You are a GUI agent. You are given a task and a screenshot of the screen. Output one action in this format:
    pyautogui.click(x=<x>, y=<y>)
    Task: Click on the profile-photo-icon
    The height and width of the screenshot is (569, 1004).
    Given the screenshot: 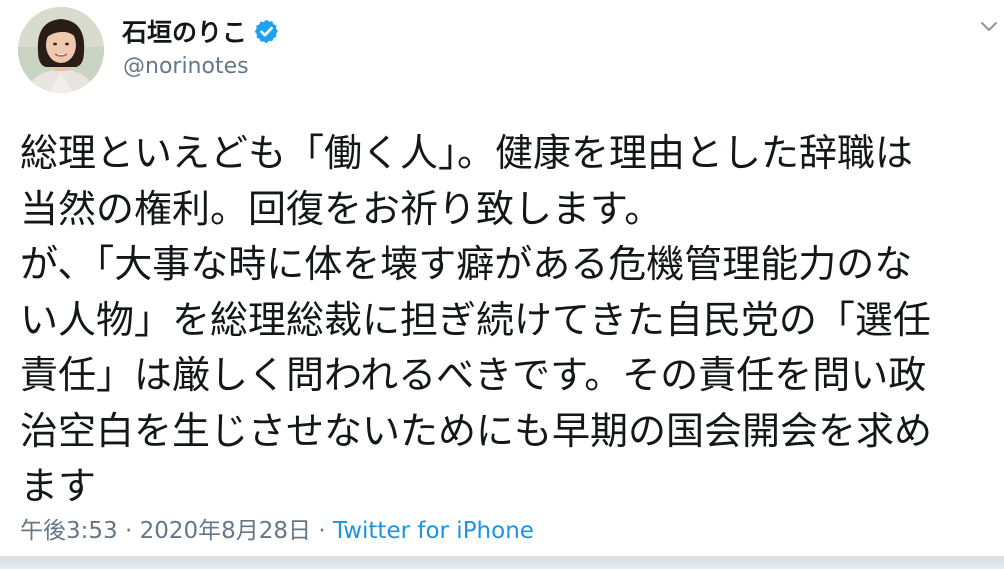 What is the action you would take?
    pyautogui.click(x=61, y=50)
    